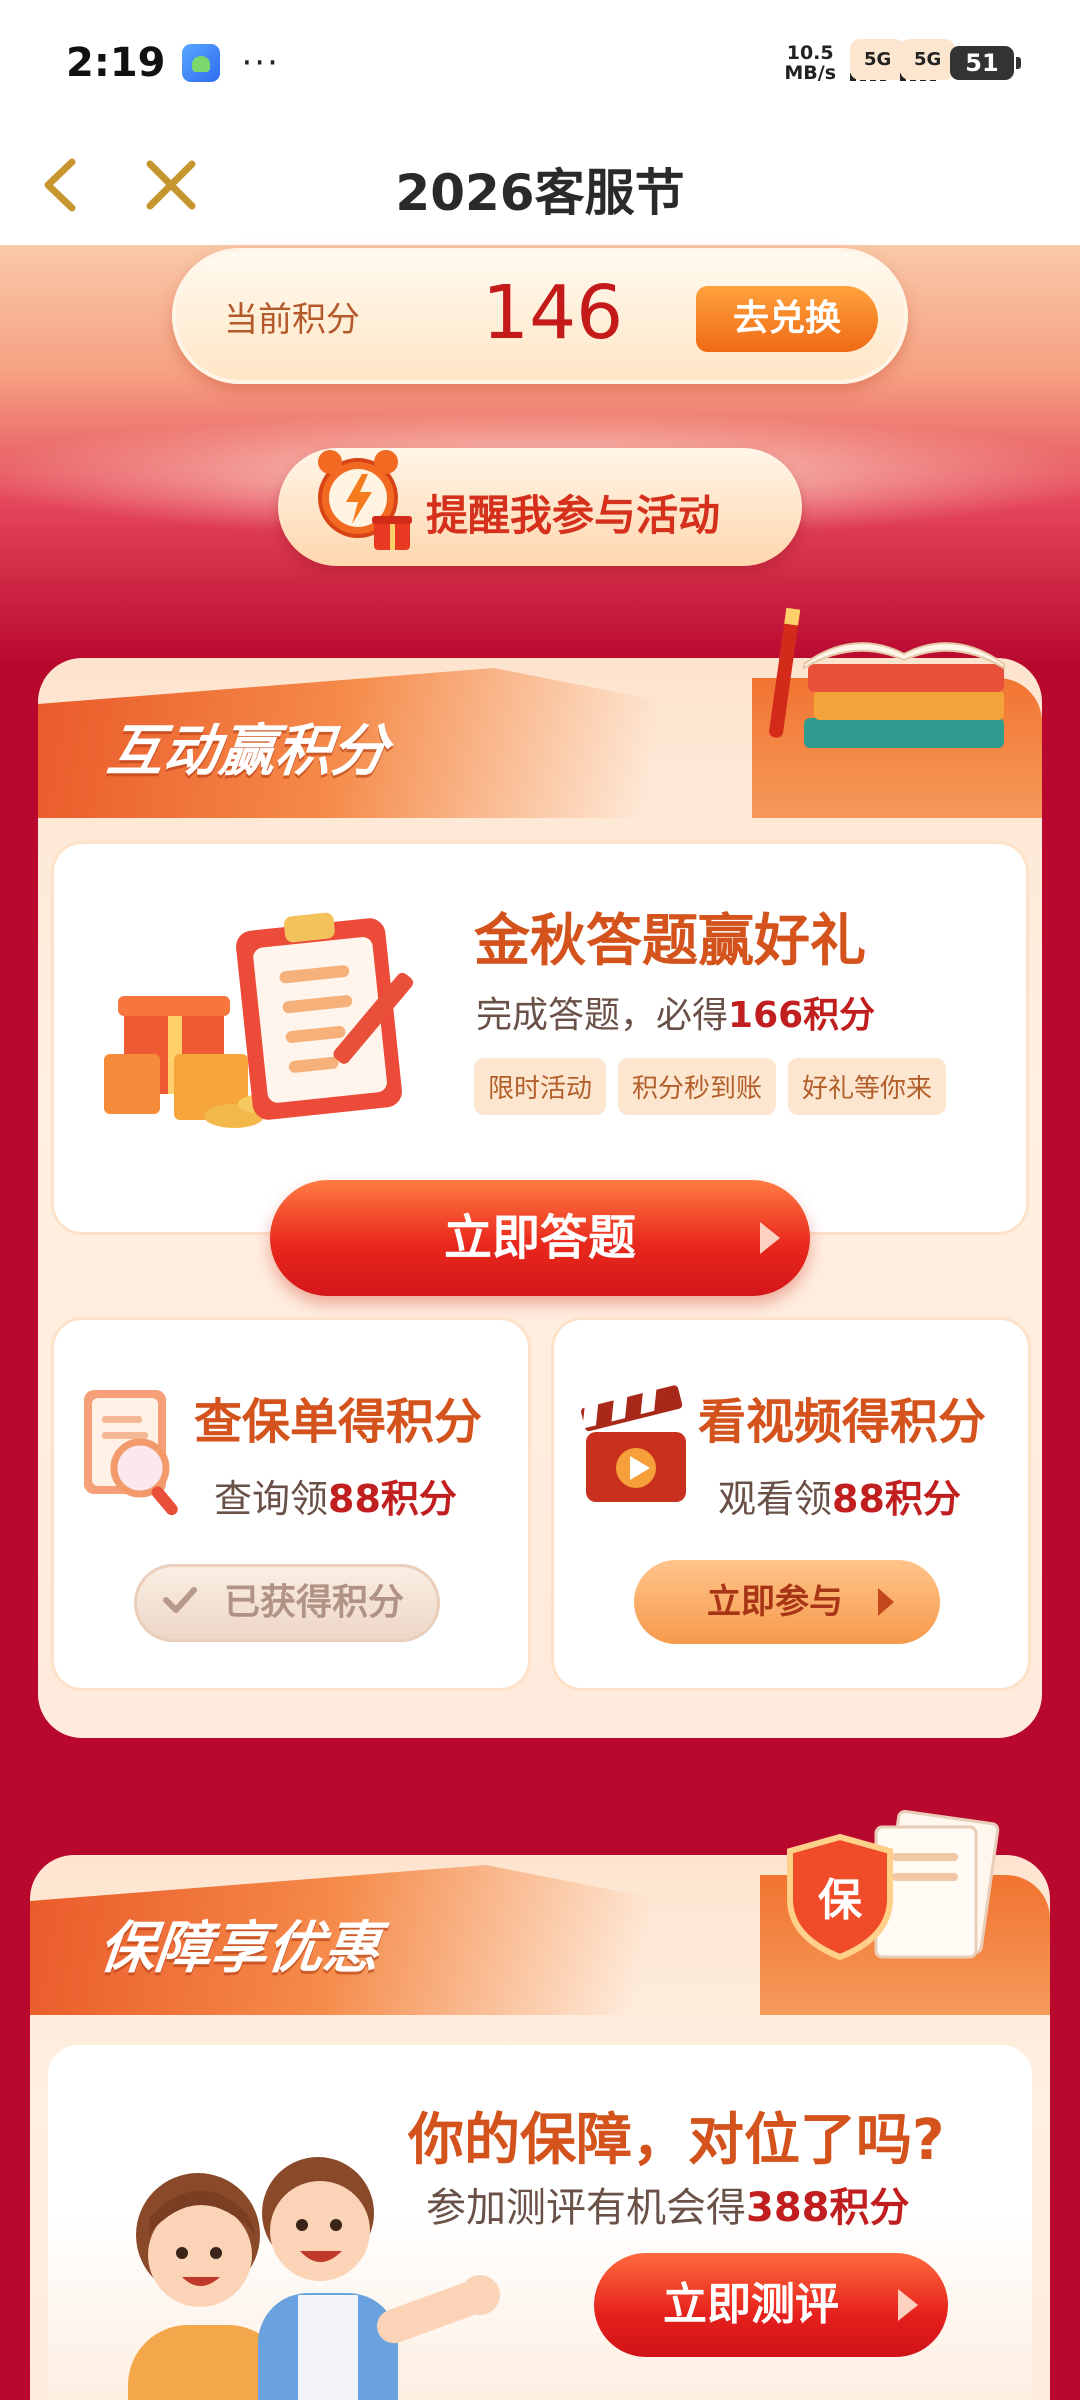 Image resolution: width=1080 pixels, height=2400 pixels. I want to click on quiz-description: 完成答题，必得166积分, so click(675, 1012).